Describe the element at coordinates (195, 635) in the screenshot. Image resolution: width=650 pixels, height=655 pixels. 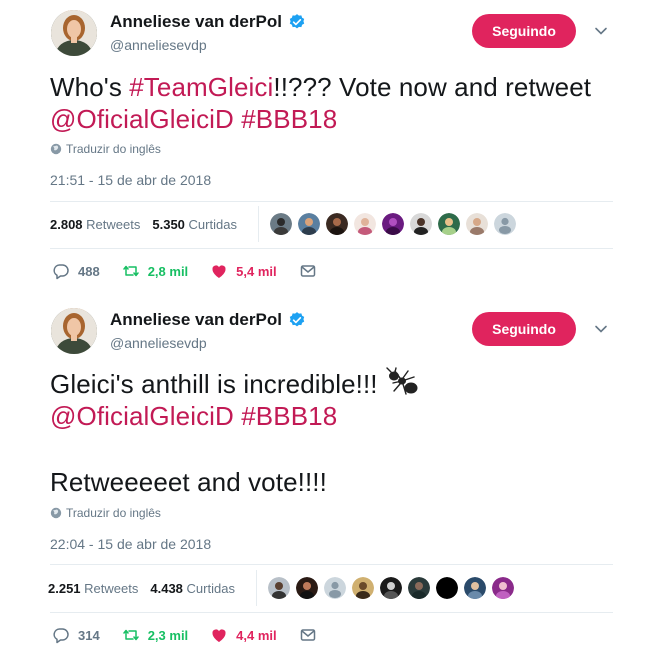
I see `tweet-actions: 314 2,3 mil 4,4 mil` at that location.